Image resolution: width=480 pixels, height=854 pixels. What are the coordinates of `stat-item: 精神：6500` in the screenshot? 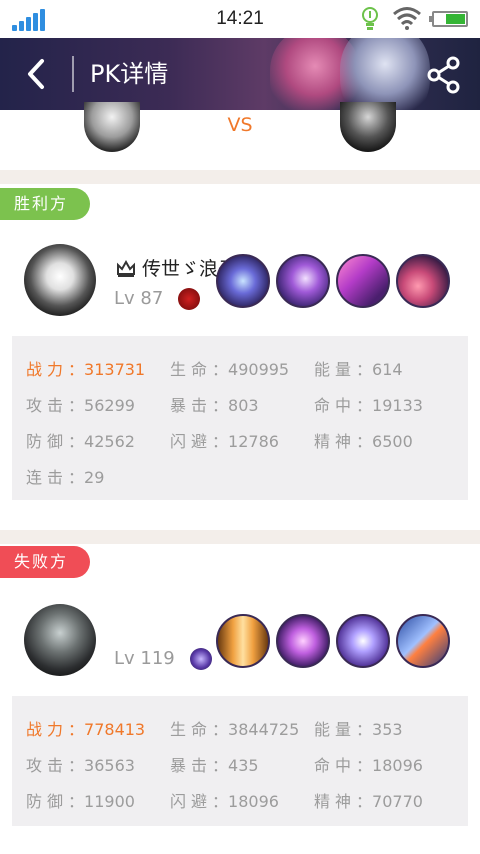 It's located at (363, 441).